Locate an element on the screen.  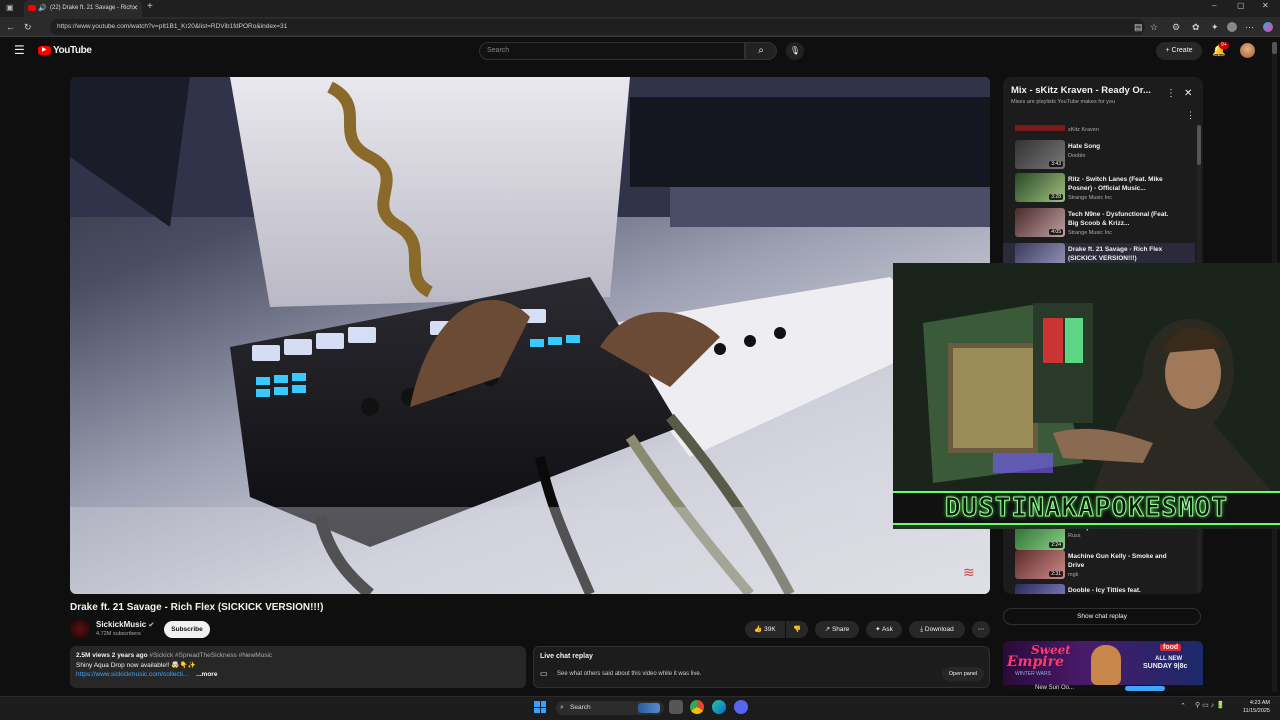
taskbar-search: ⌕ Search is located at coordinates (610, 708).